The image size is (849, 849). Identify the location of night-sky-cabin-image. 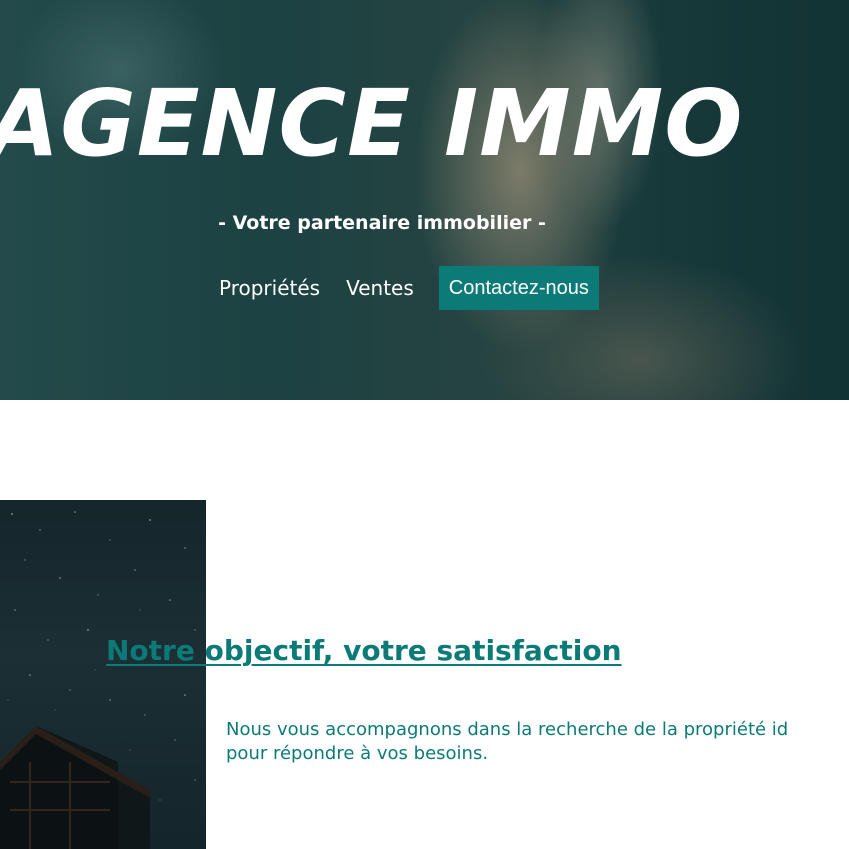
(103, 674).